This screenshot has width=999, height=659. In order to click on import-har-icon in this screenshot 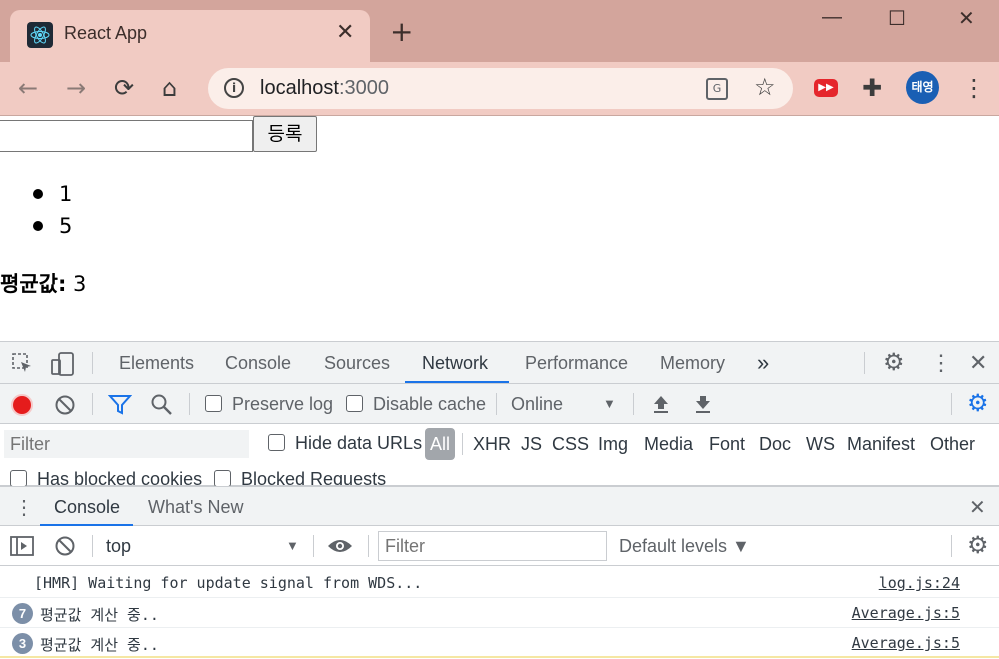, I will do `click(661, 404)`.